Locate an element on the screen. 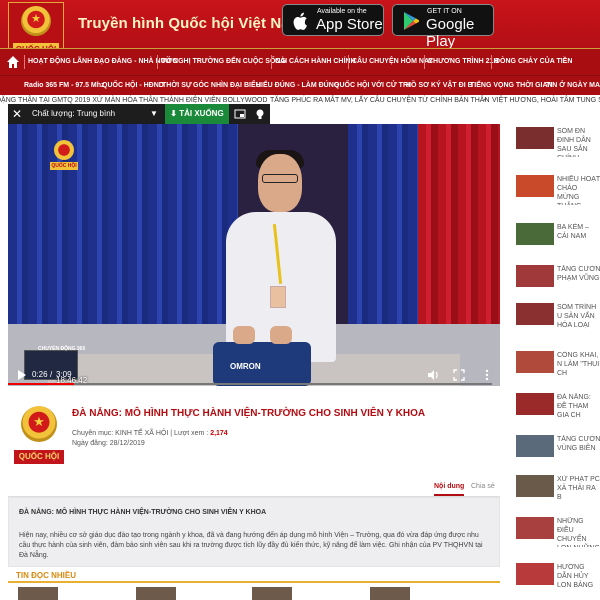 This screenshot has width=600, height=600. home-icon is located at coordinates (13, 62).